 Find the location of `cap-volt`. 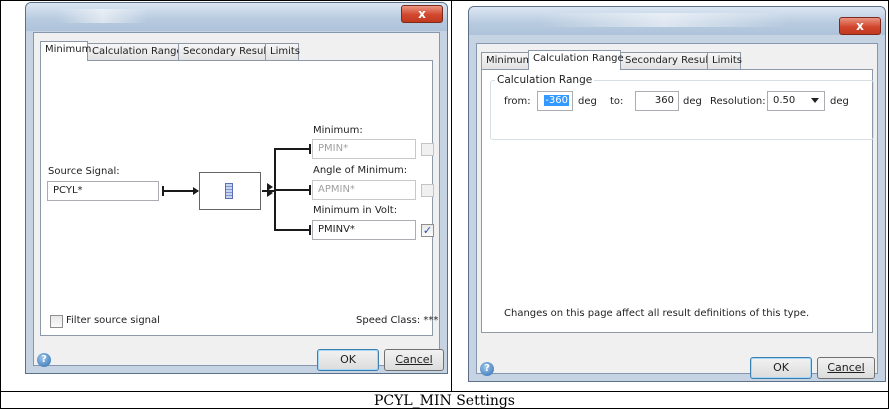

cap-volt is located at coordinates (310, 230).